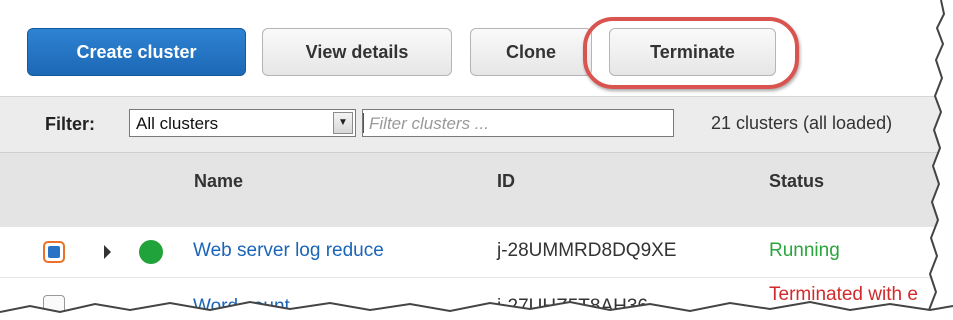 This screenshot has width=953, height=320. I want to click on dropdown-arrow-icon: ▼, so click(343, 123).